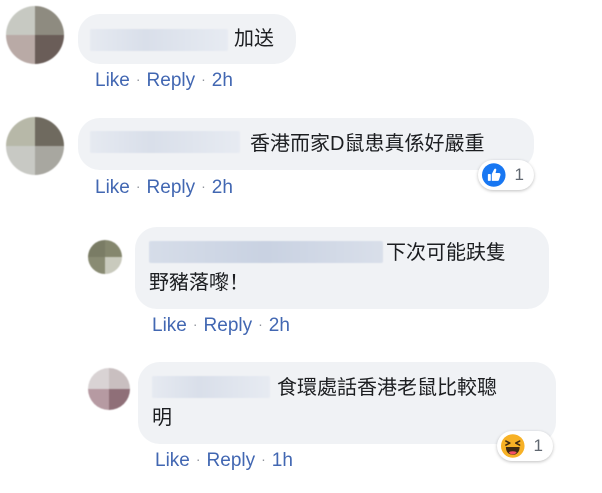  I want to click on comment-bubble: 加送, so click(187, 39).